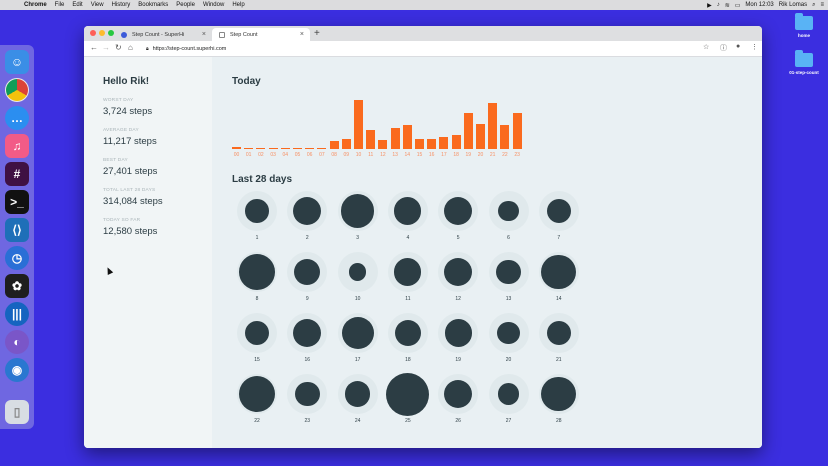 The image size is (828, 466). I want to click on profile-avatar: ●, so click(738, 46).